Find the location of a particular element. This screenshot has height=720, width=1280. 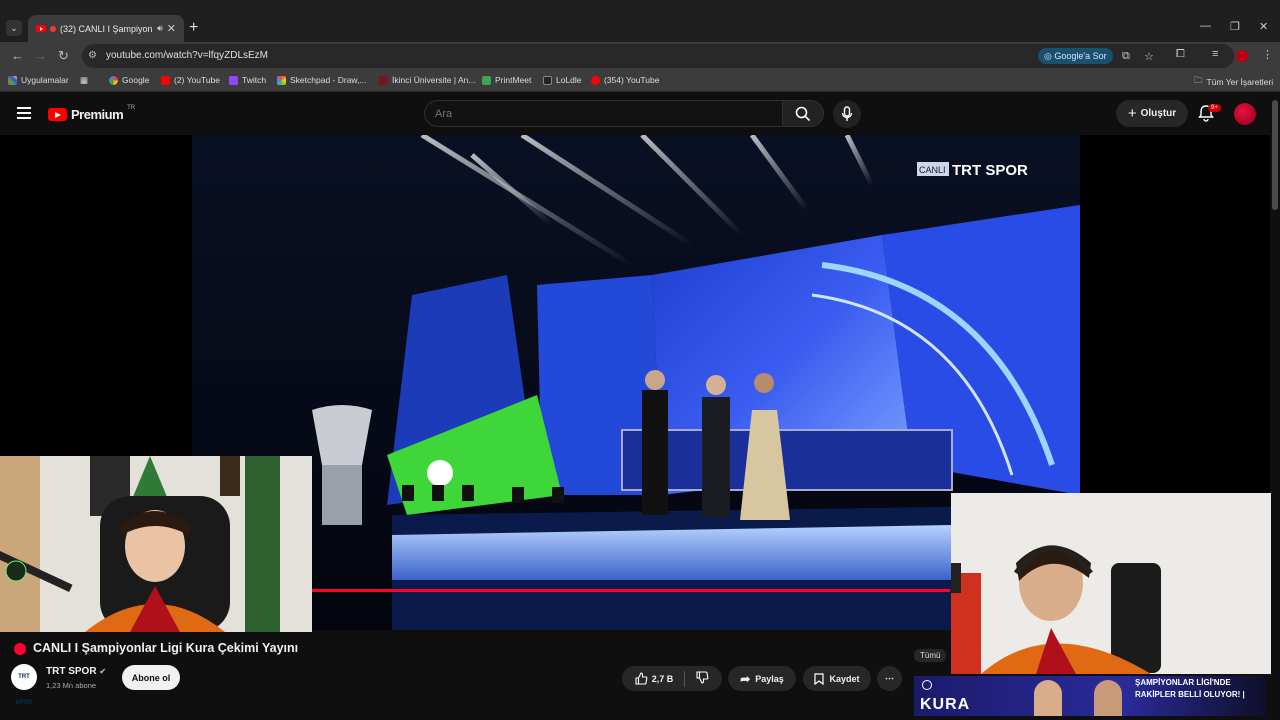

bookmark-twitch: Twitch is located at coordinates (247, 80).